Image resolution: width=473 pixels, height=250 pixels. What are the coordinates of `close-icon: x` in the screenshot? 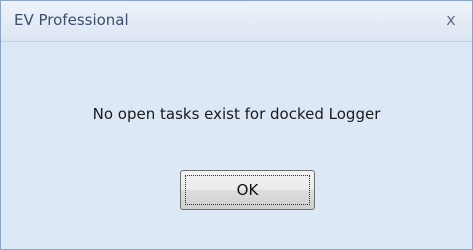 It's located at (451, 20).